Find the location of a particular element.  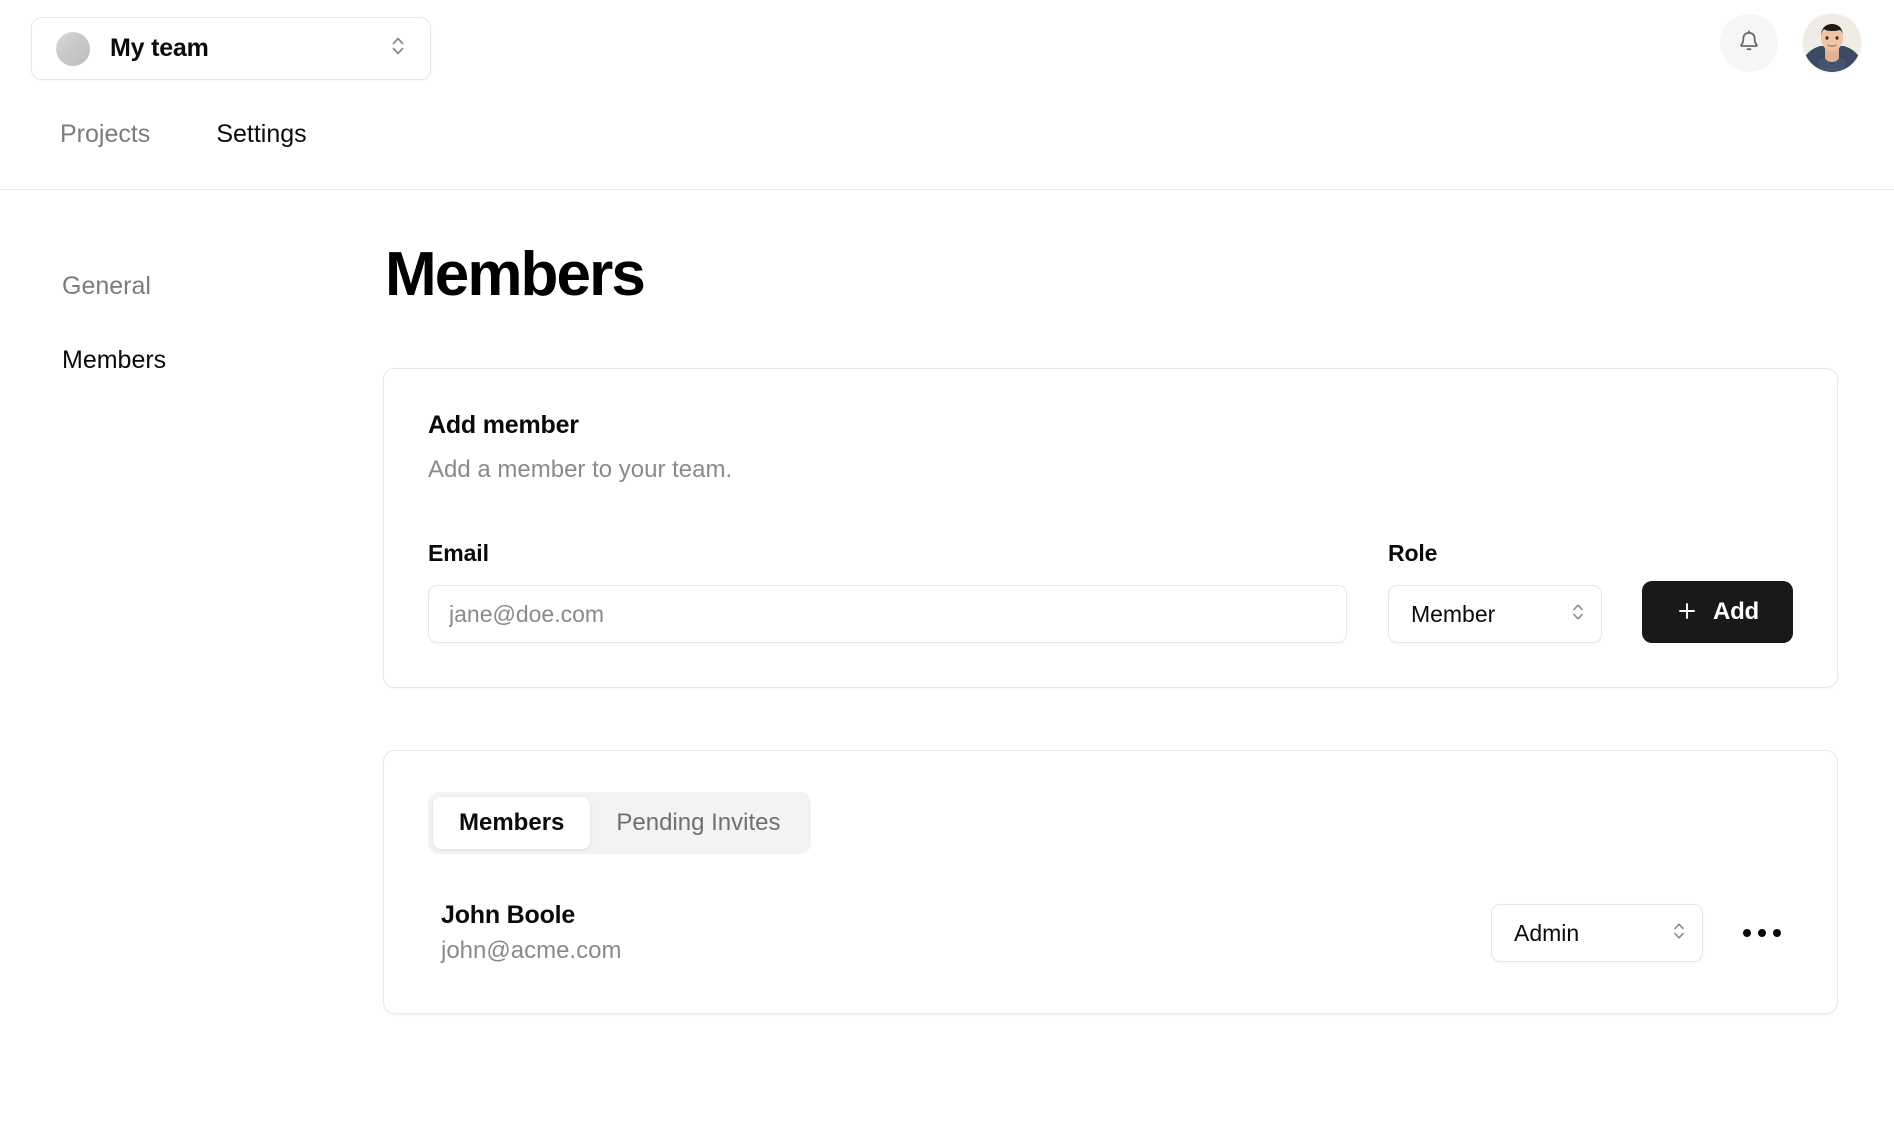

sidebar-item-general: General is located at coordinates (222, 286).